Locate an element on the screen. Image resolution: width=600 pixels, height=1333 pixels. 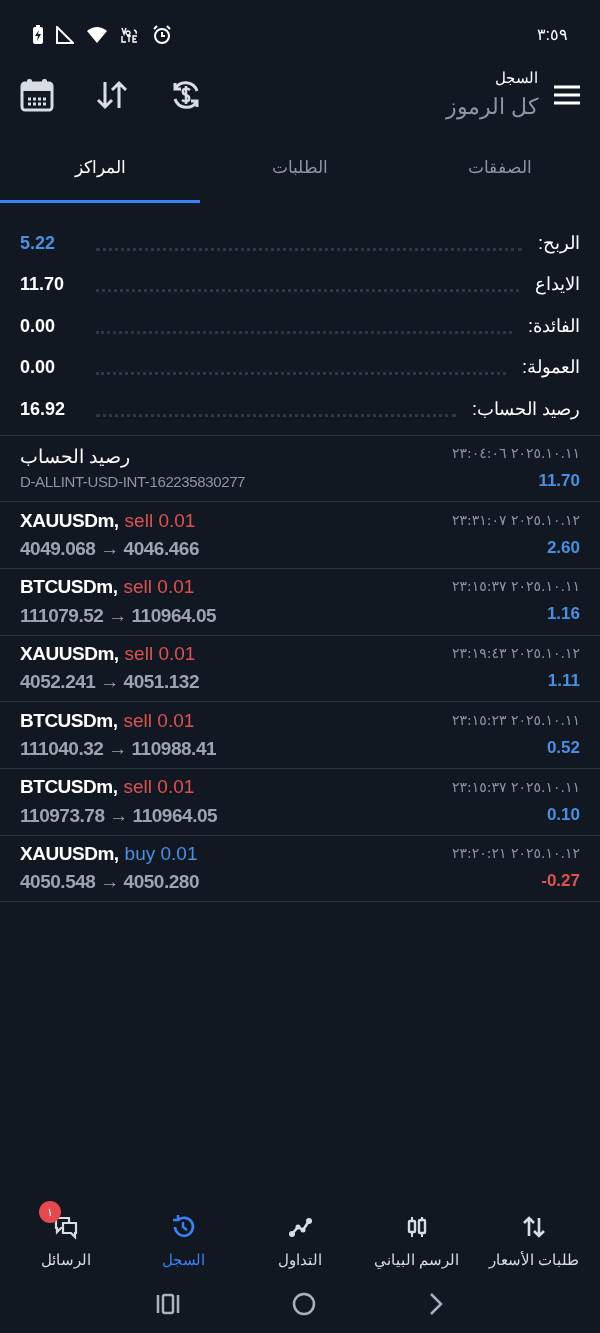
summary-value: 5.22 is located at coordinates (38, 243).